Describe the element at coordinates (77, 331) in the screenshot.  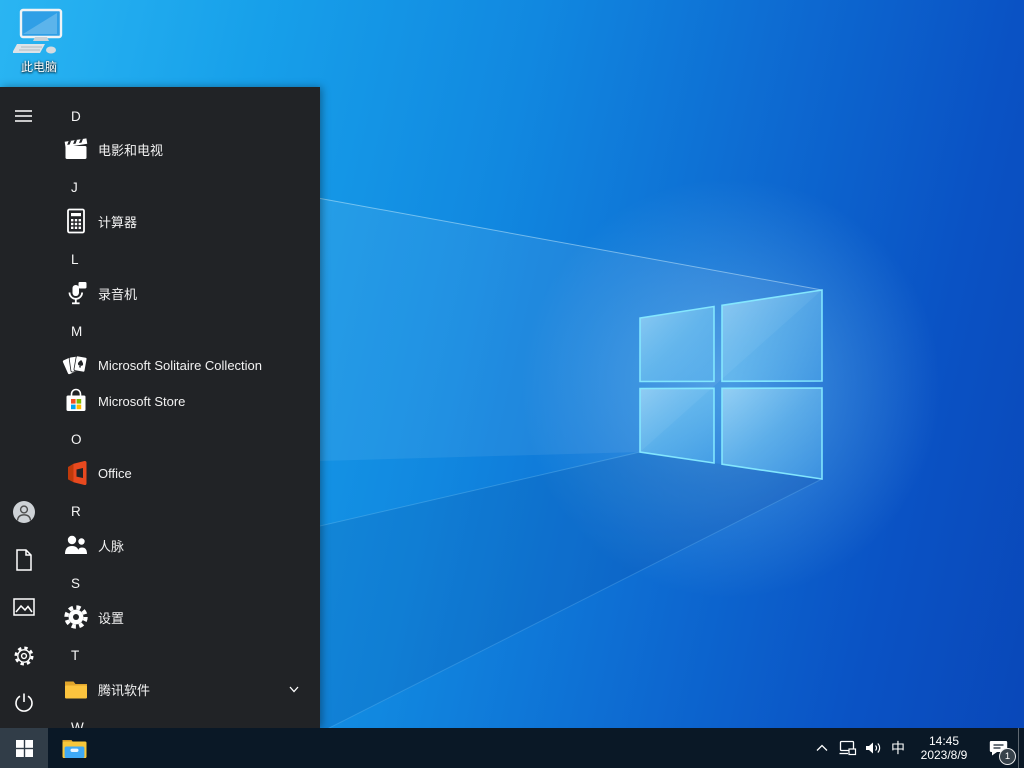
I see `section-letter-label: M` at that location.